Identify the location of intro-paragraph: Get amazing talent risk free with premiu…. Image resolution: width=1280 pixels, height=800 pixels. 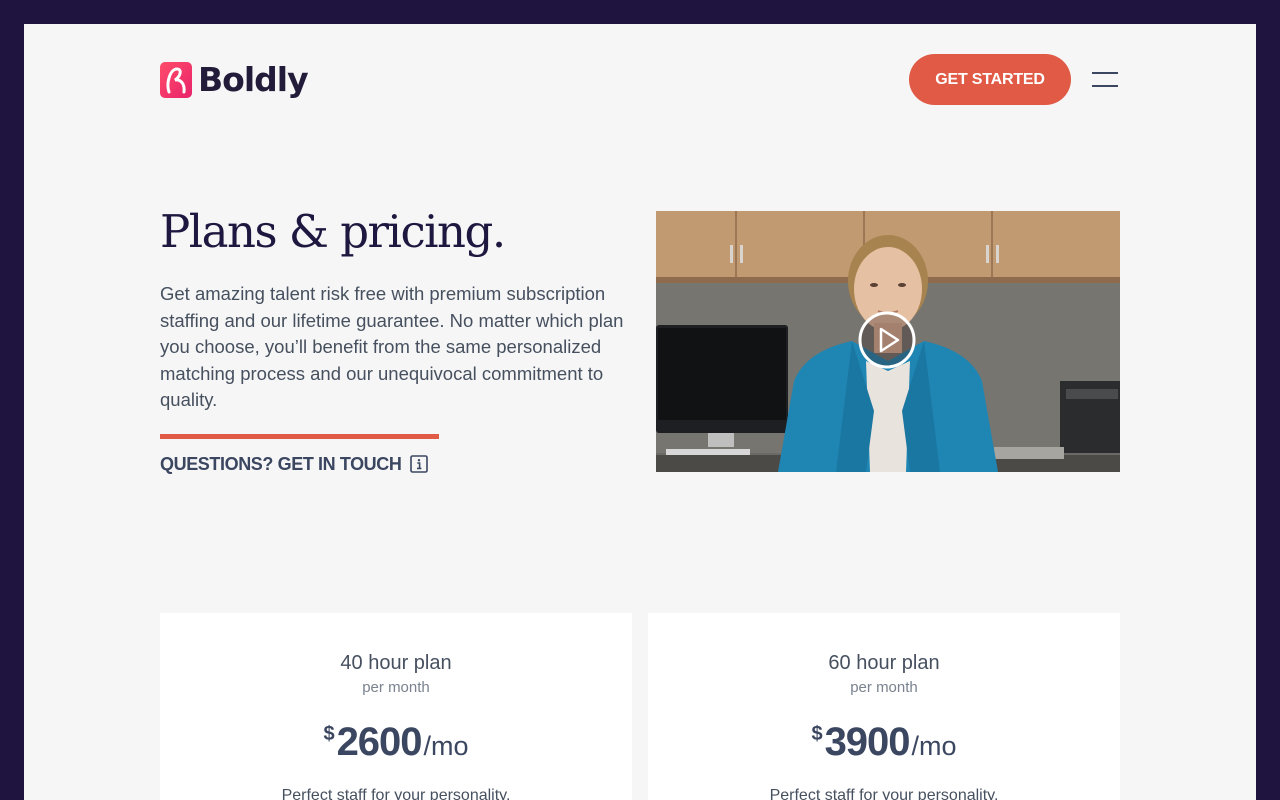
(392, 346).